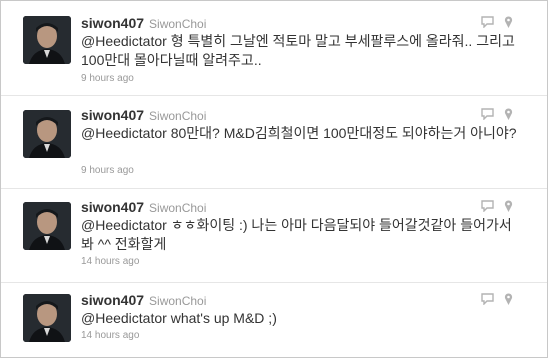 Image resolution: width=548 pixels, height=358 pixels. What do you see at coordinates (221, 318) in the screenshot?
I see `tweet-body: what's up M&D ;)` at bounding box center [221, 318].